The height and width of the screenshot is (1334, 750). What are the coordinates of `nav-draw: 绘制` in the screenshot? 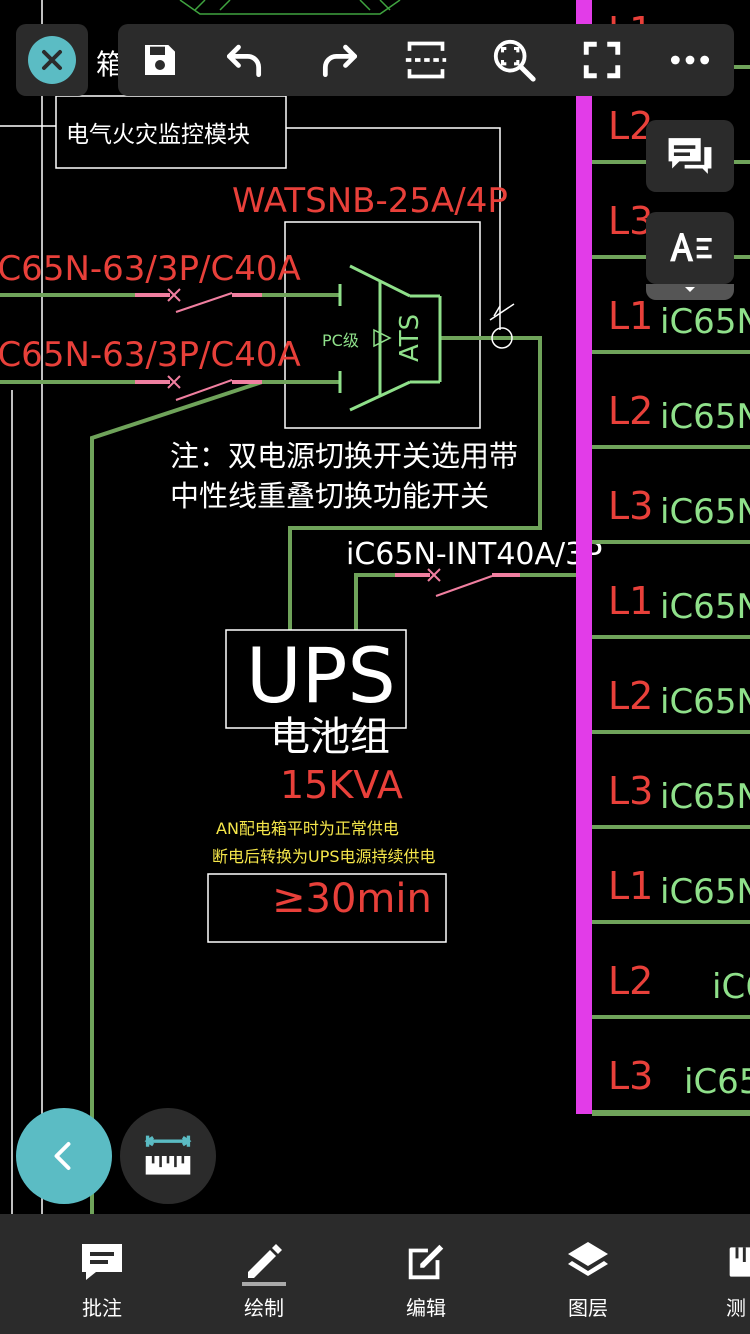 It's located at (264, 1274).